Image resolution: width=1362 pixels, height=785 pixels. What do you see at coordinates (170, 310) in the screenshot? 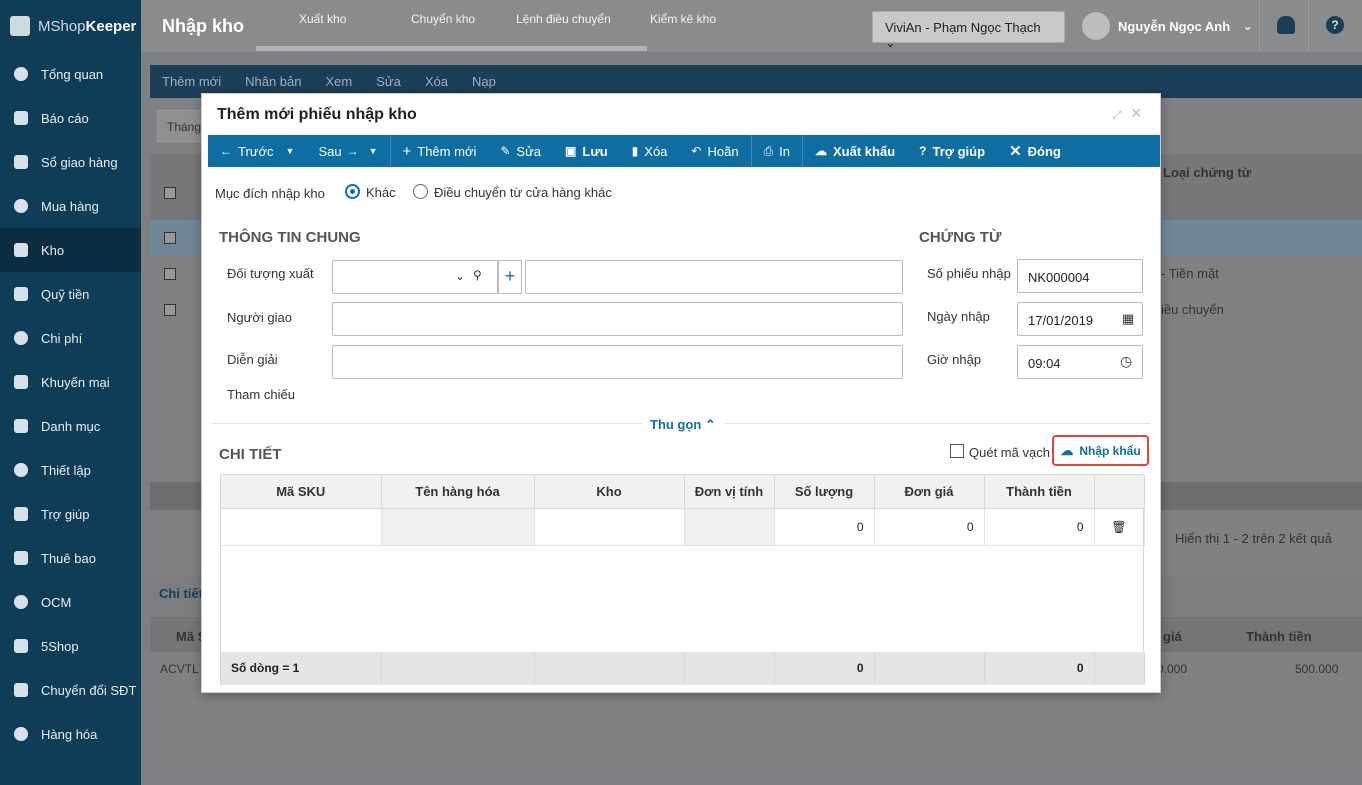
I see `bg-checkbox` at bounding box center [170, 310].